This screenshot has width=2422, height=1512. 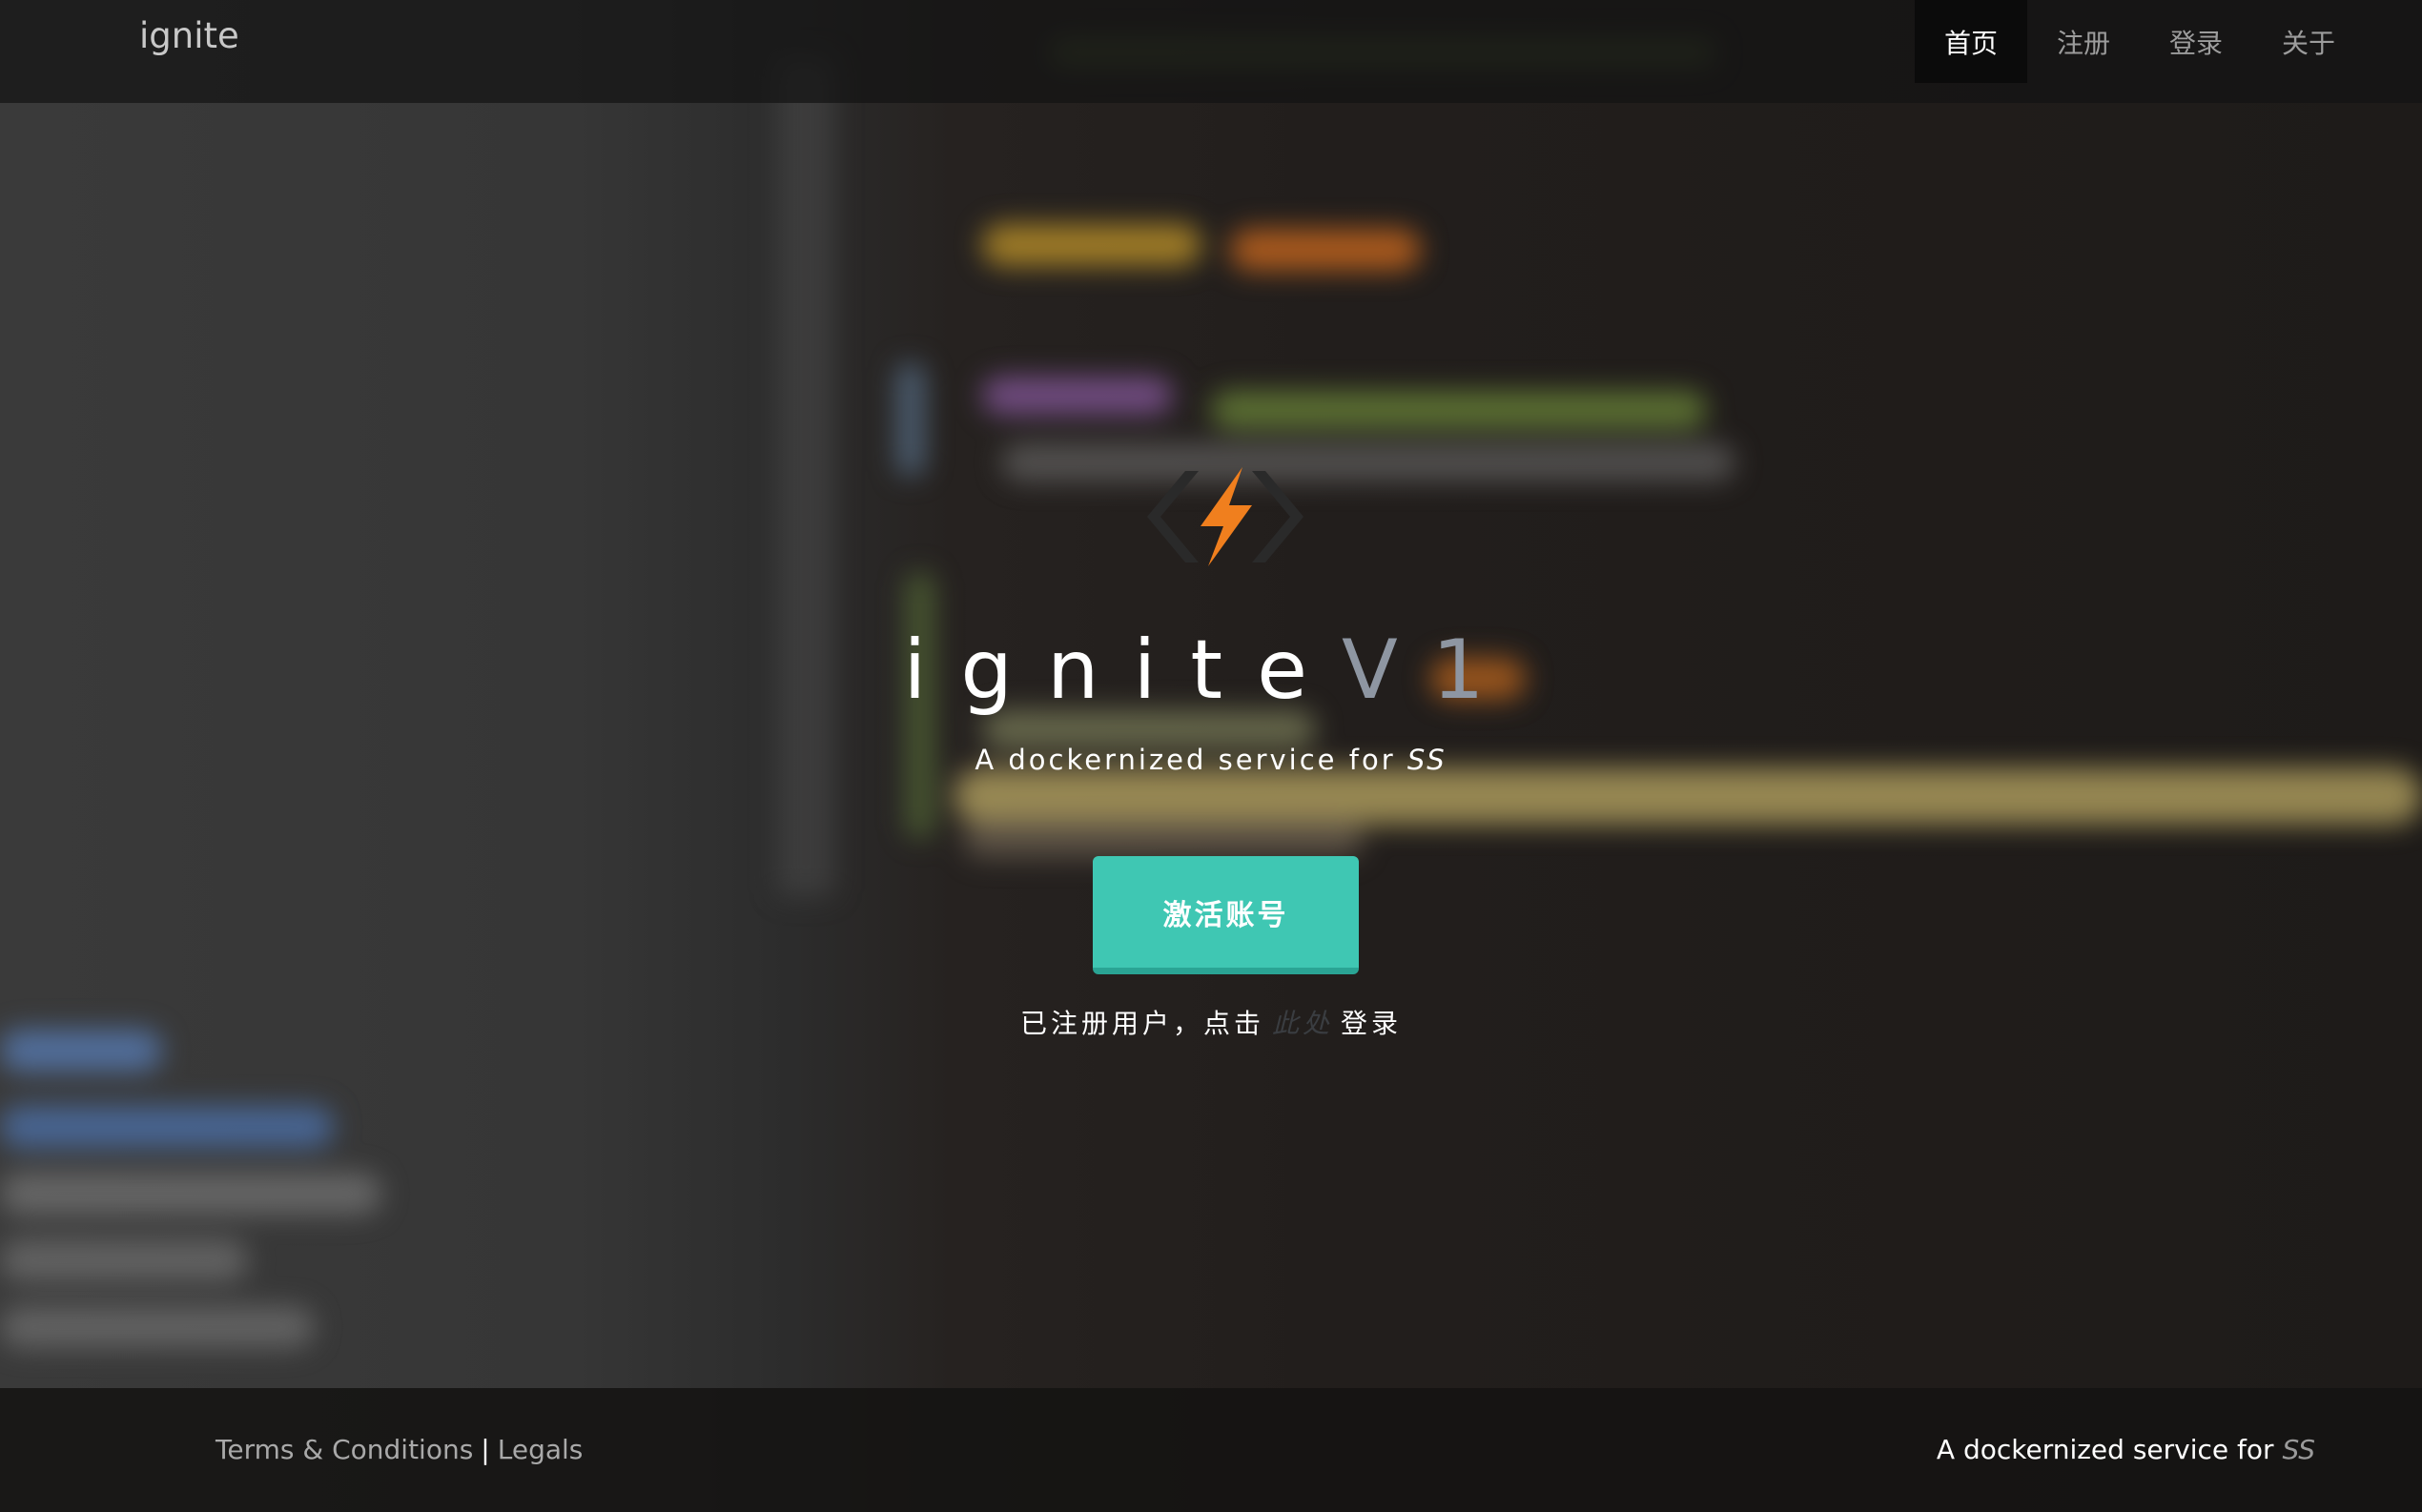 I want to click on brand-logo: ignite, so click(x=189, y=36).